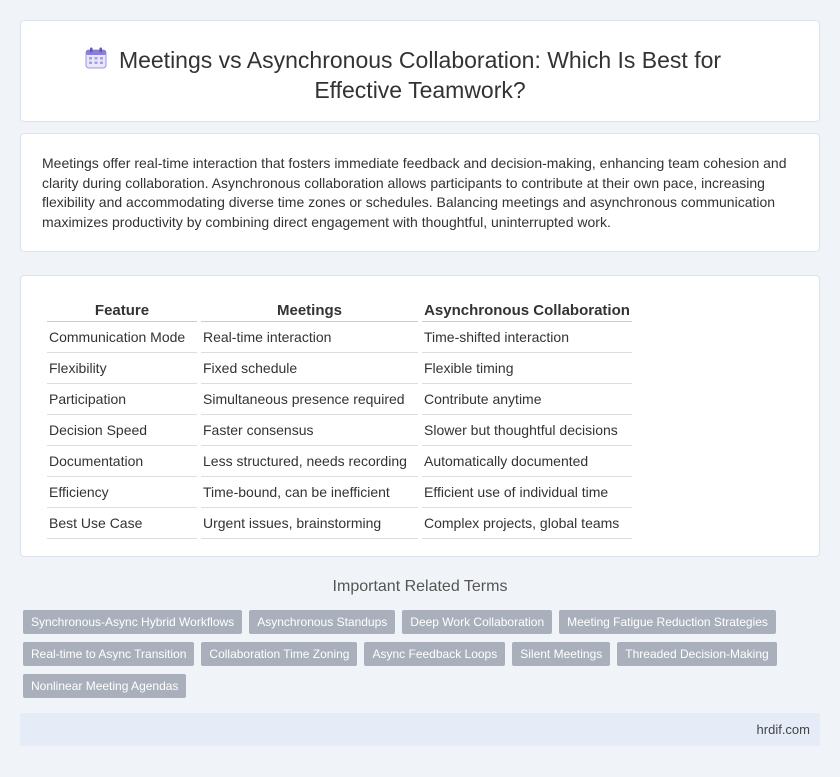 Image resolution: width=840 pixels, height=777 pixels. I want to click on related-term-tag: Async Feedback Loops, so click(435, 654).